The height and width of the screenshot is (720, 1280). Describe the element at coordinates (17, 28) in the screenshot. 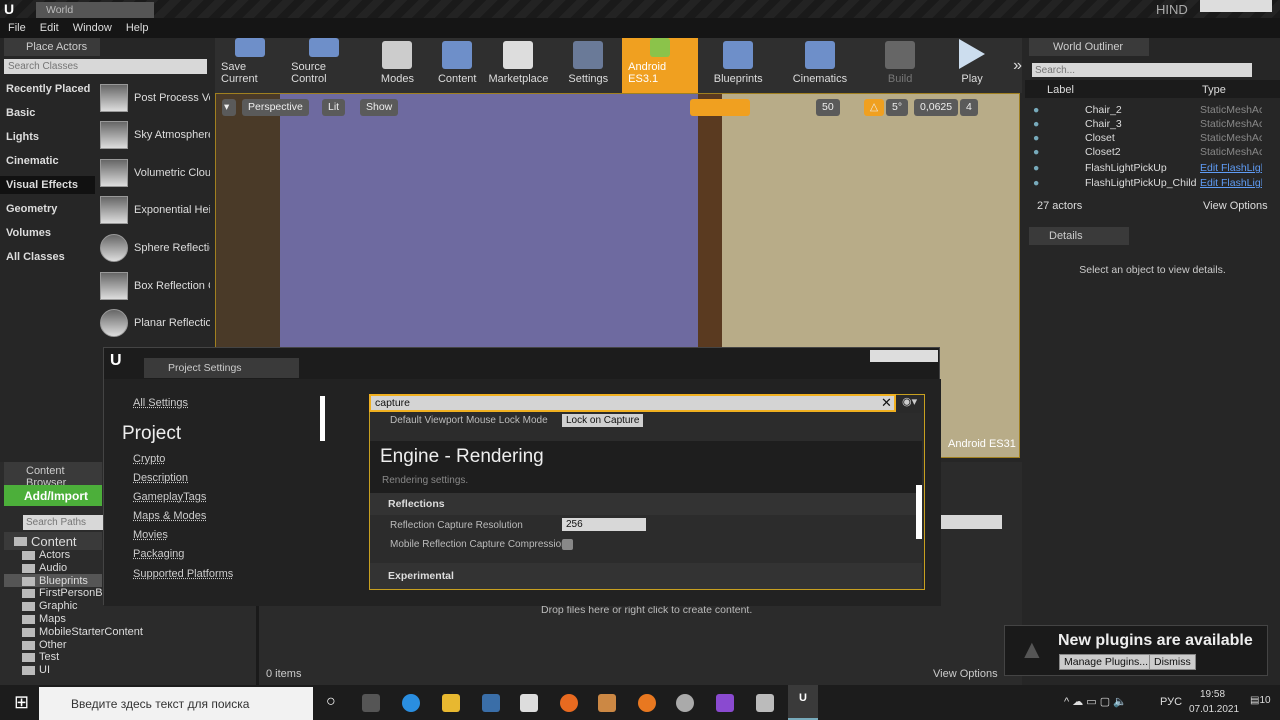

I see `menu-file: File` at that location.